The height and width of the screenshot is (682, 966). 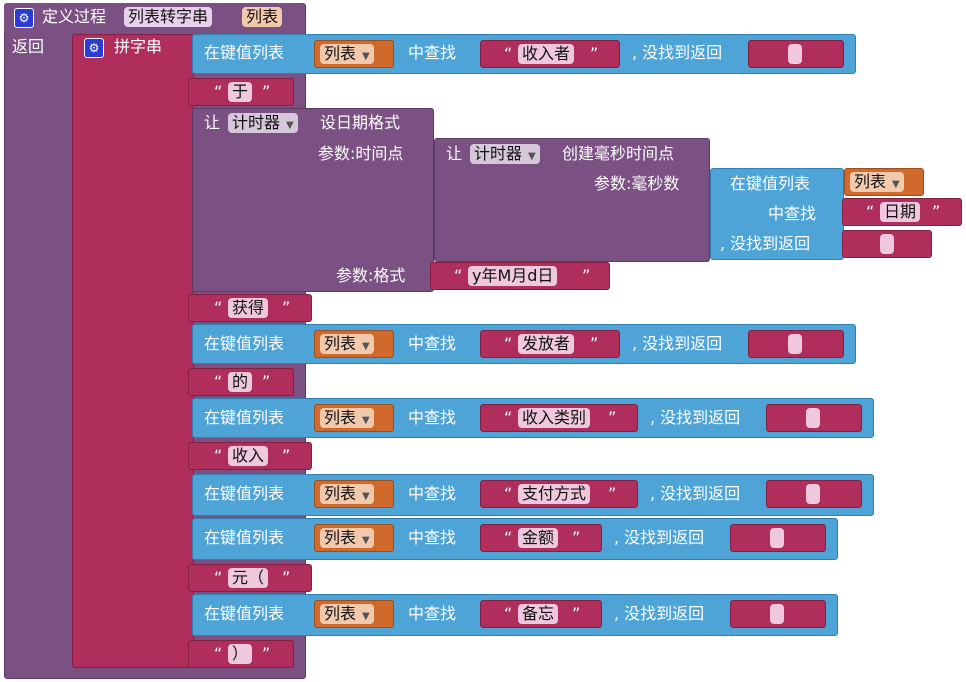 I want to click on key-text-value: 金额, so click(x=538, y=538).